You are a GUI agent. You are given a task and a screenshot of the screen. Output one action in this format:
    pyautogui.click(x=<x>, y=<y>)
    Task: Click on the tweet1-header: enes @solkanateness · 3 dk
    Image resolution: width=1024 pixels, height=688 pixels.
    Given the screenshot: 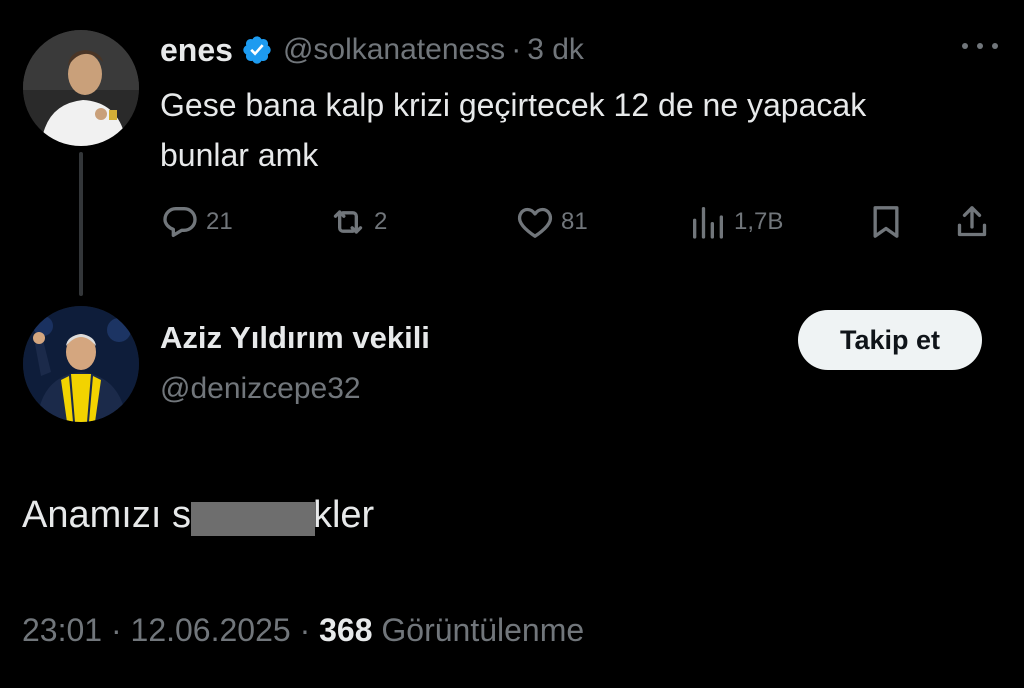 What is the action you would take?
    pyautogui.click(x=372, y=50)
    